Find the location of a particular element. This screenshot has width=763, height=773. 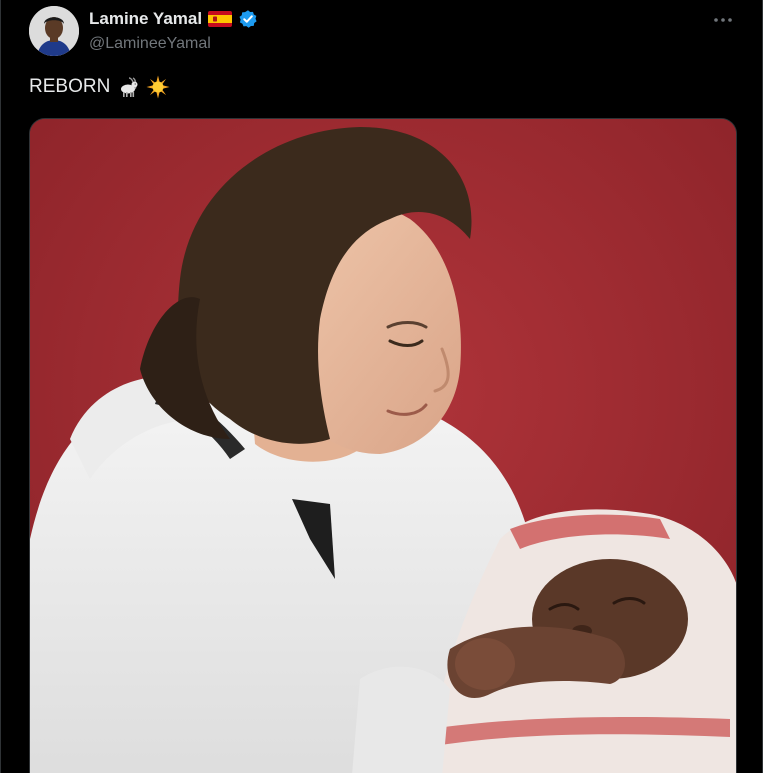

sun-emoji-icon is located at coordinates (158, 87).